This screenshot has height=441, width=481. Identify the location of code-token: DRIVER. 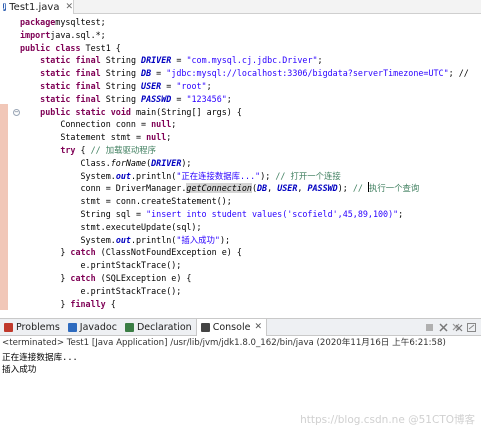
(166, 162).